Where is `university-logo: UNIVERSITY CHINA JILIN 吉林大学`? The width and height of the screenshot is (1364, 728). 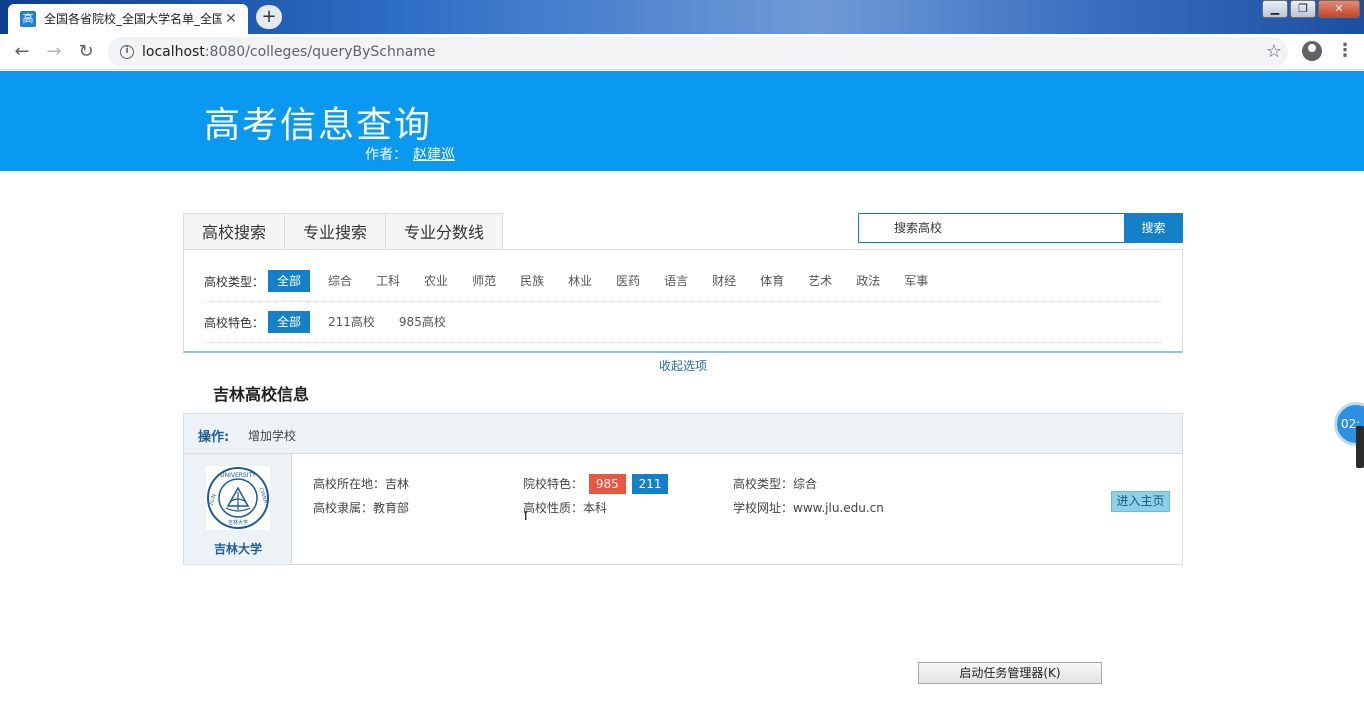
university-logo: UNIVERSITY CHINA JILIN 吉林大学 is located at coordinates (238, 498).